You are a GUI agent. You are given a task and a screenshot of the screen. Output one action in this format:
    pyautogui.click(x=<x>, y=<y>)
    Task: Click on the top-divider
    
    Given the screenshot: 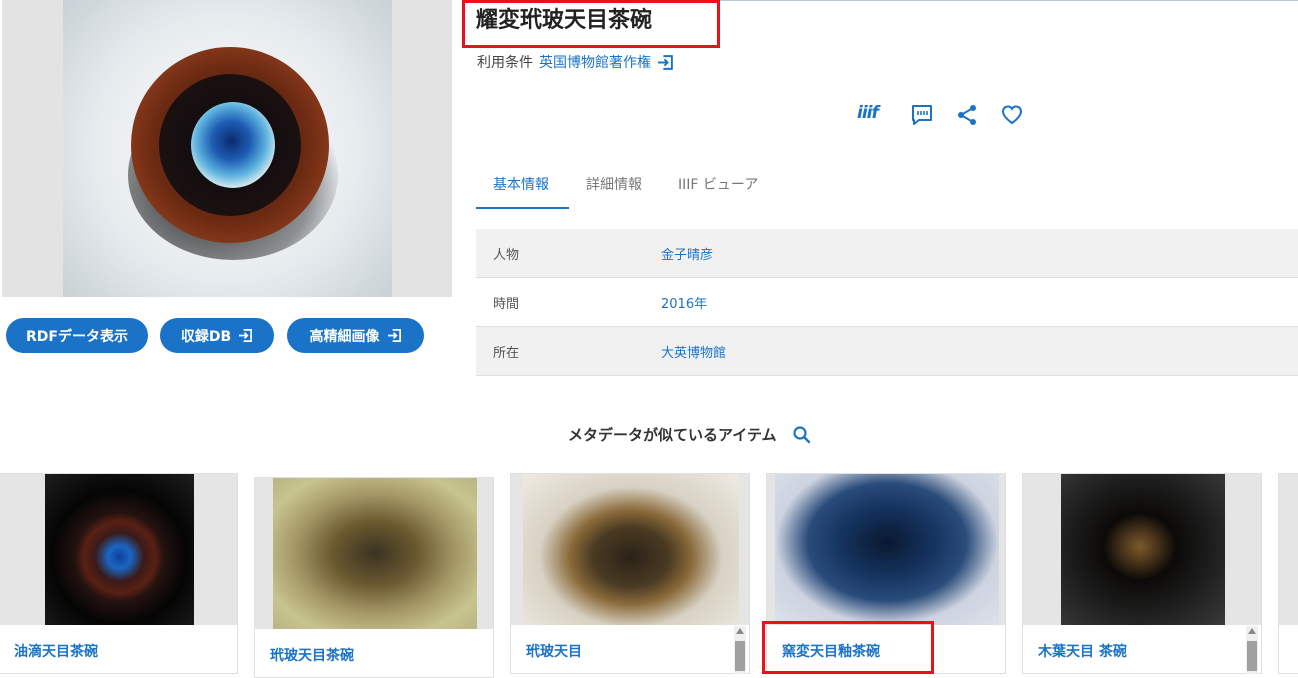 What is the action you would take?
    pyautogui.click(x=880, y=0)
    